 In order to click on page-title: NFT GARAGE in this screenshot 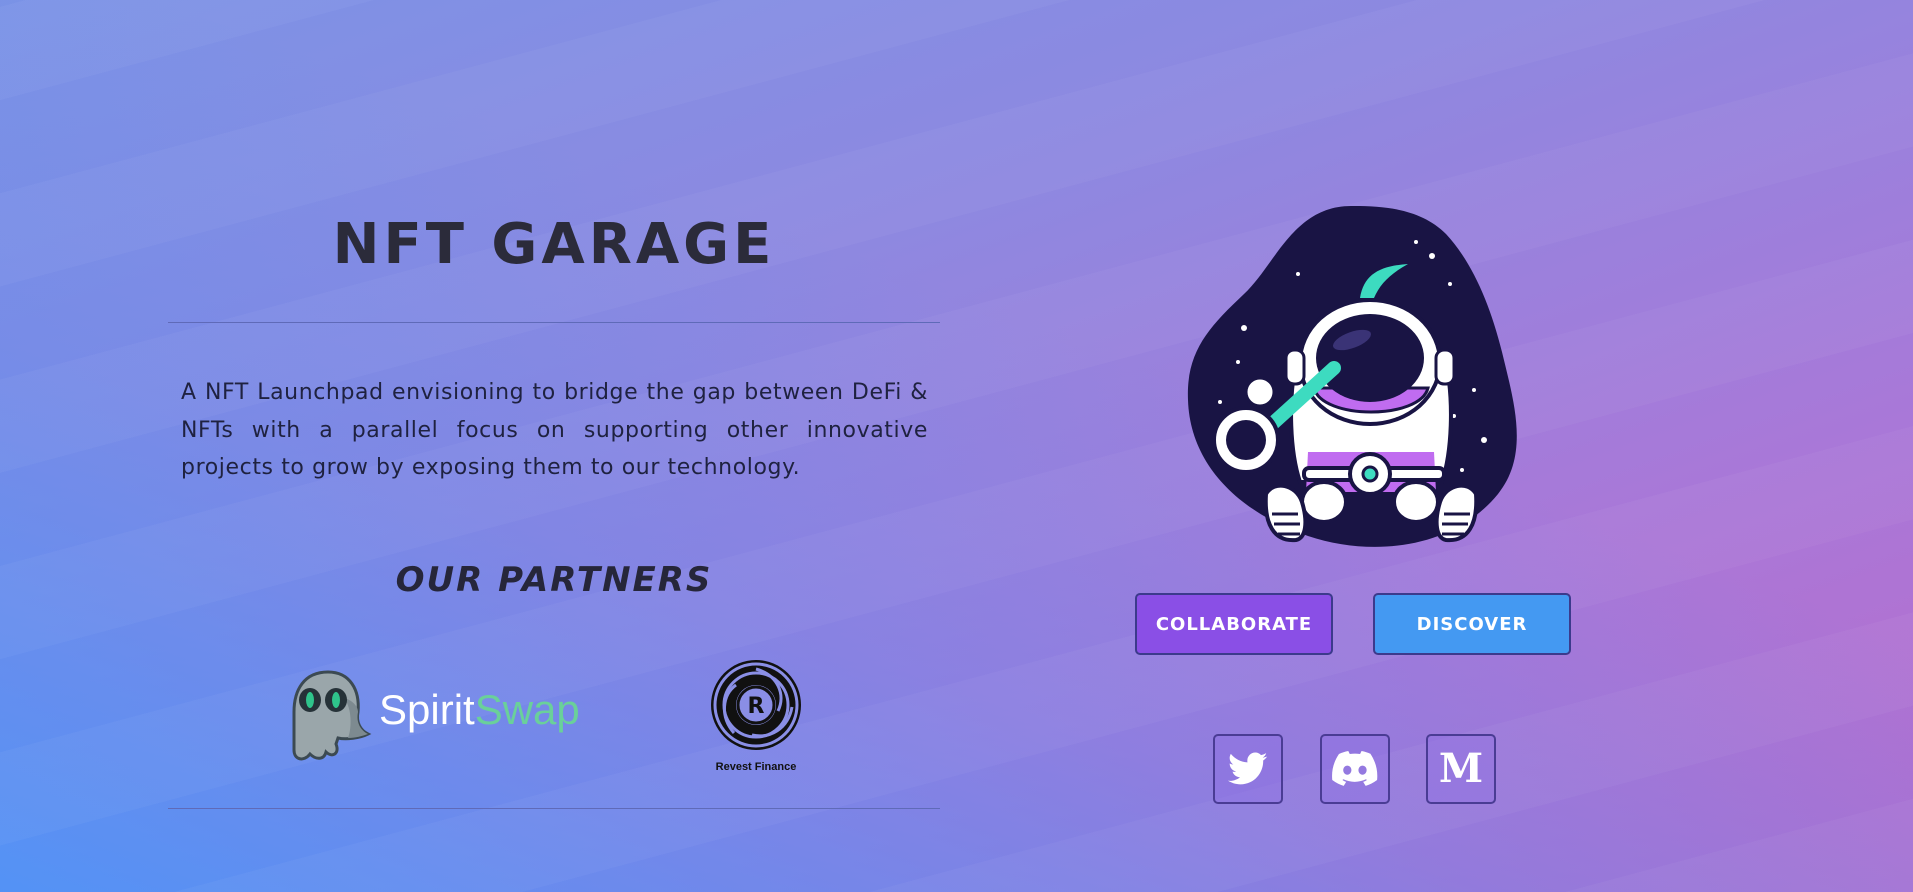, I will do `click(554, 244)`.